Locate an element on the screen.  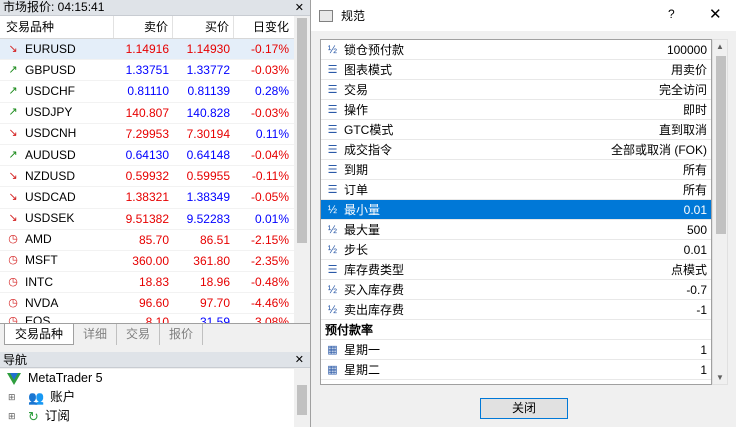
tab-symbols: 交易品种 is located at coordinates (39, 334).